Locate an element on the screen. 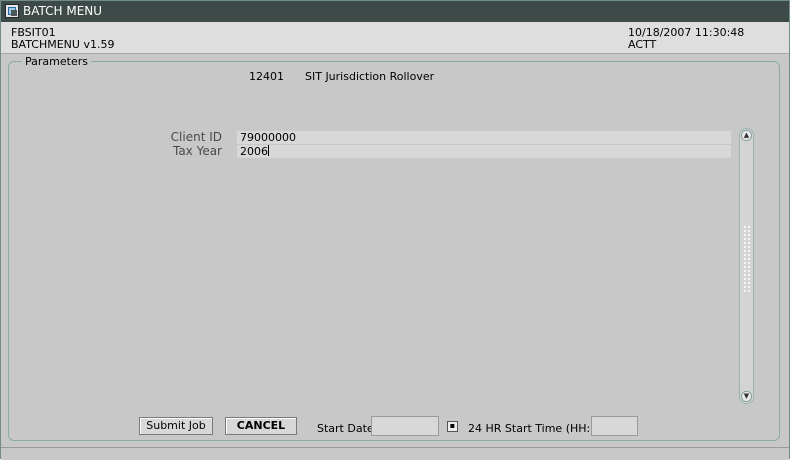 This screenshot has height=460, width=790. scroll-down-icon: ▼ is located at coordinates (746, 396).